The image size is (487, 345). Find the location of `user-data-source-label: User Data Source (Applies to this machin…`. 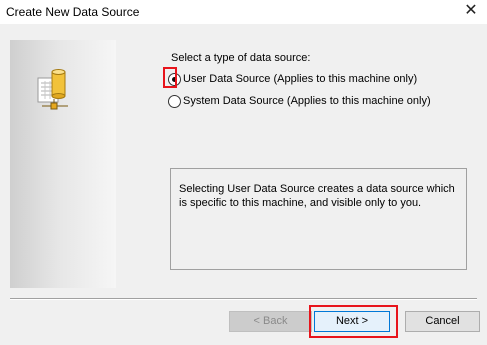

user-data-source-label: User Data Source (Applies to this machin… is located at coordinates (300, 79).